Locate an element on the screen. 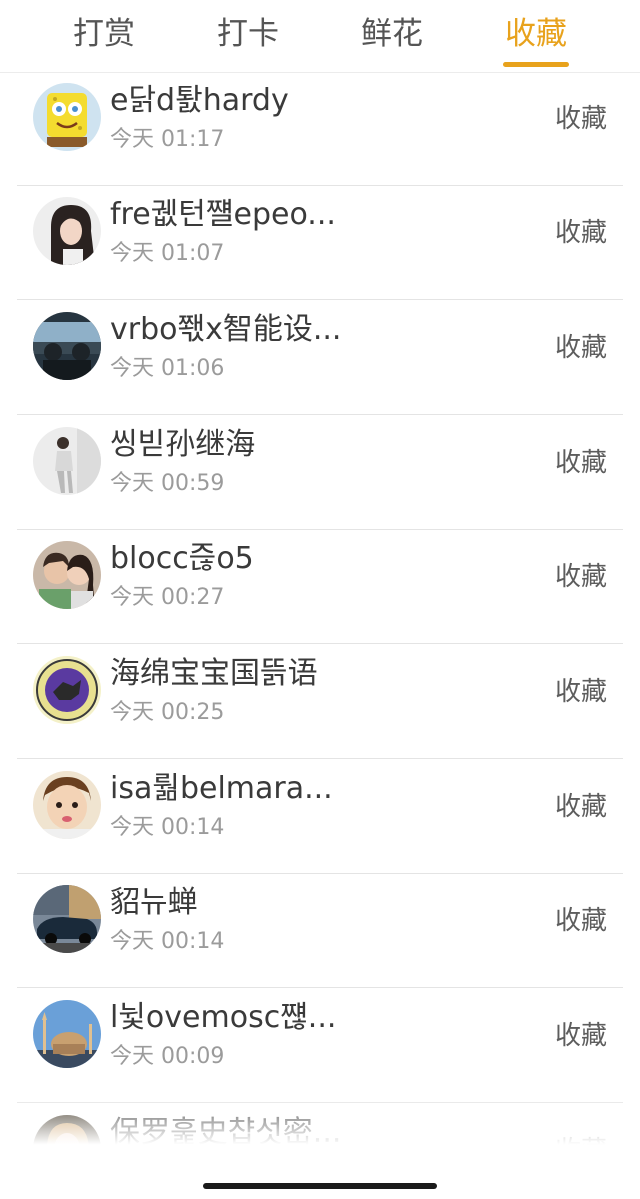 This screenshot has width=640, height=1199. tab-bar: 打赏 打卡 鲜花 收藏 is located at coordinates (320, 36).